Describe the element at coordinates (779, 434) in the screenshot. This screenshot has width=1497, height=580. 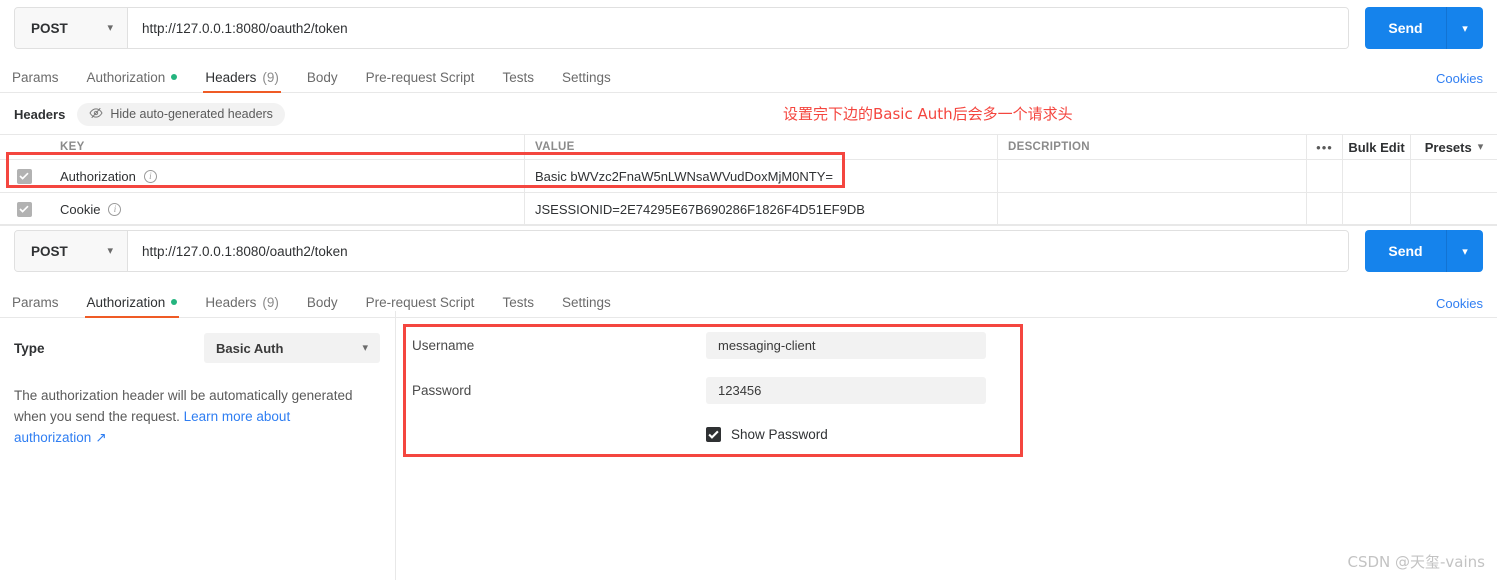
I see `show-password-label: Show Password` at that location.